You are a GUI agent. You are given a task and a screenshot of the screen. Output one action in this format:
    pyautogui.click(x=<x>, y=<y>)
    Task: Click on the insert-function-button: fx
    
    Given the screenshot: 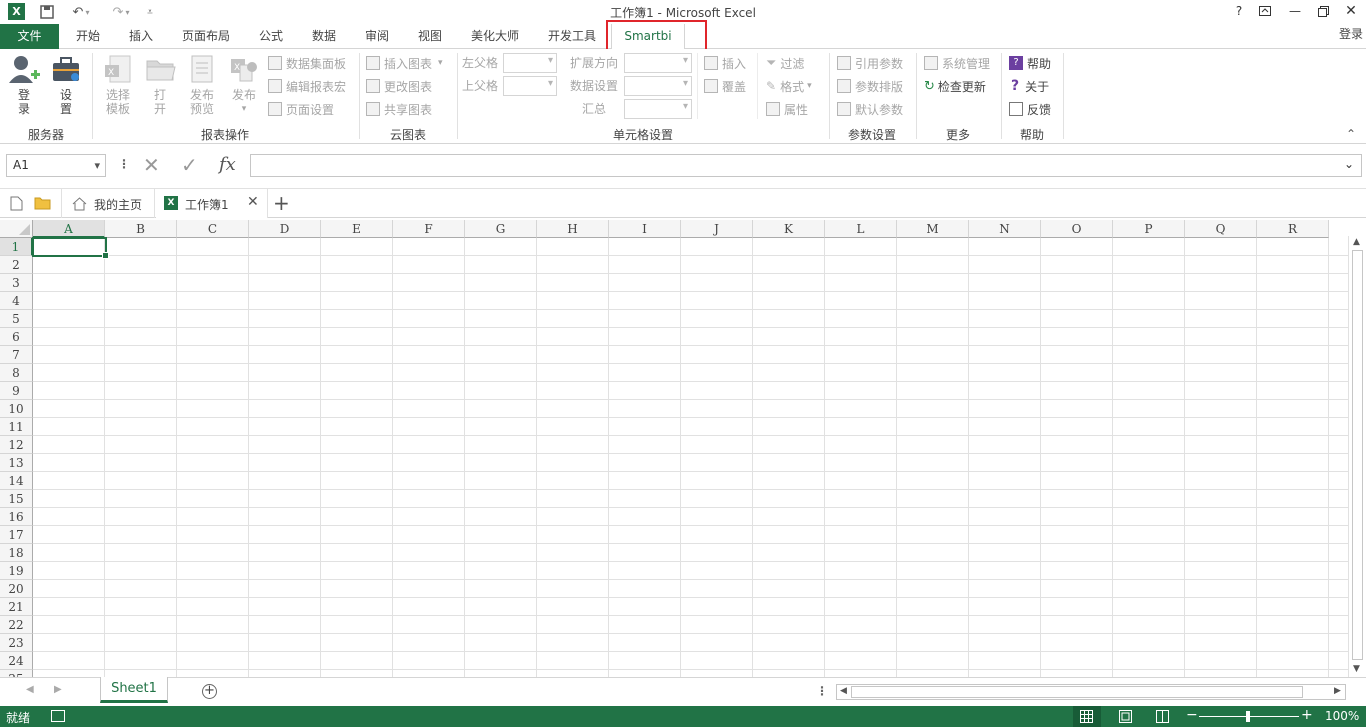 What is the action you would take?
    pyautogui.click(x=227, y=164)
    